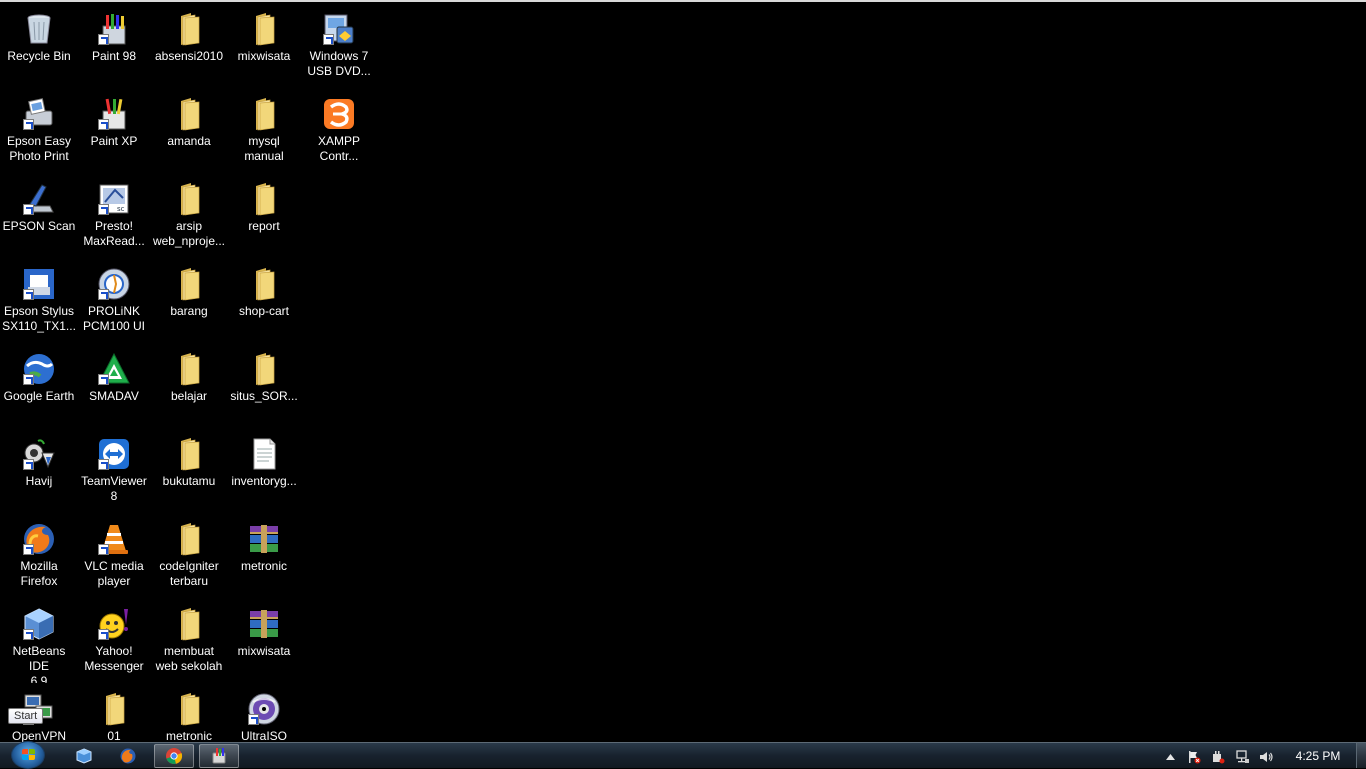 The height and width of the screenshot is (769, 1366). I want to click on teamviewer-icon, so click(114, 454).